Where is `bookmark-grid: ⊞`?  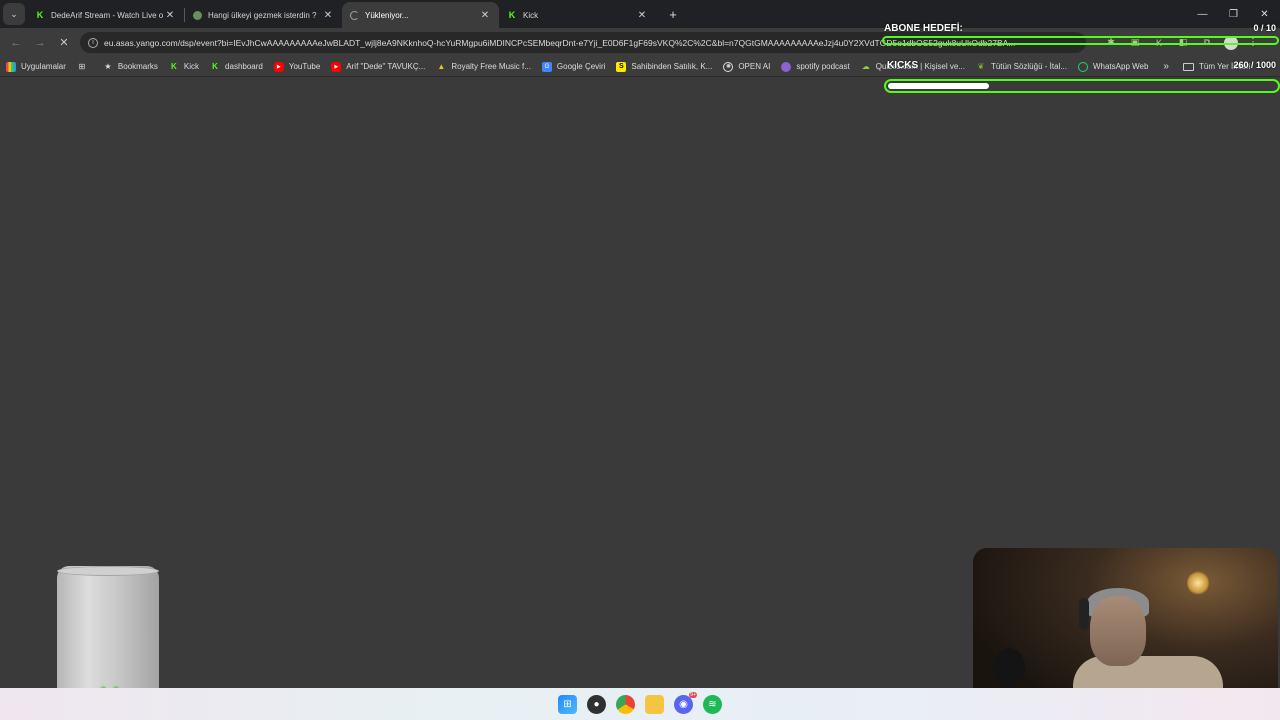 bookmark-grid: ⊞ is located at coordinates (84, 67).